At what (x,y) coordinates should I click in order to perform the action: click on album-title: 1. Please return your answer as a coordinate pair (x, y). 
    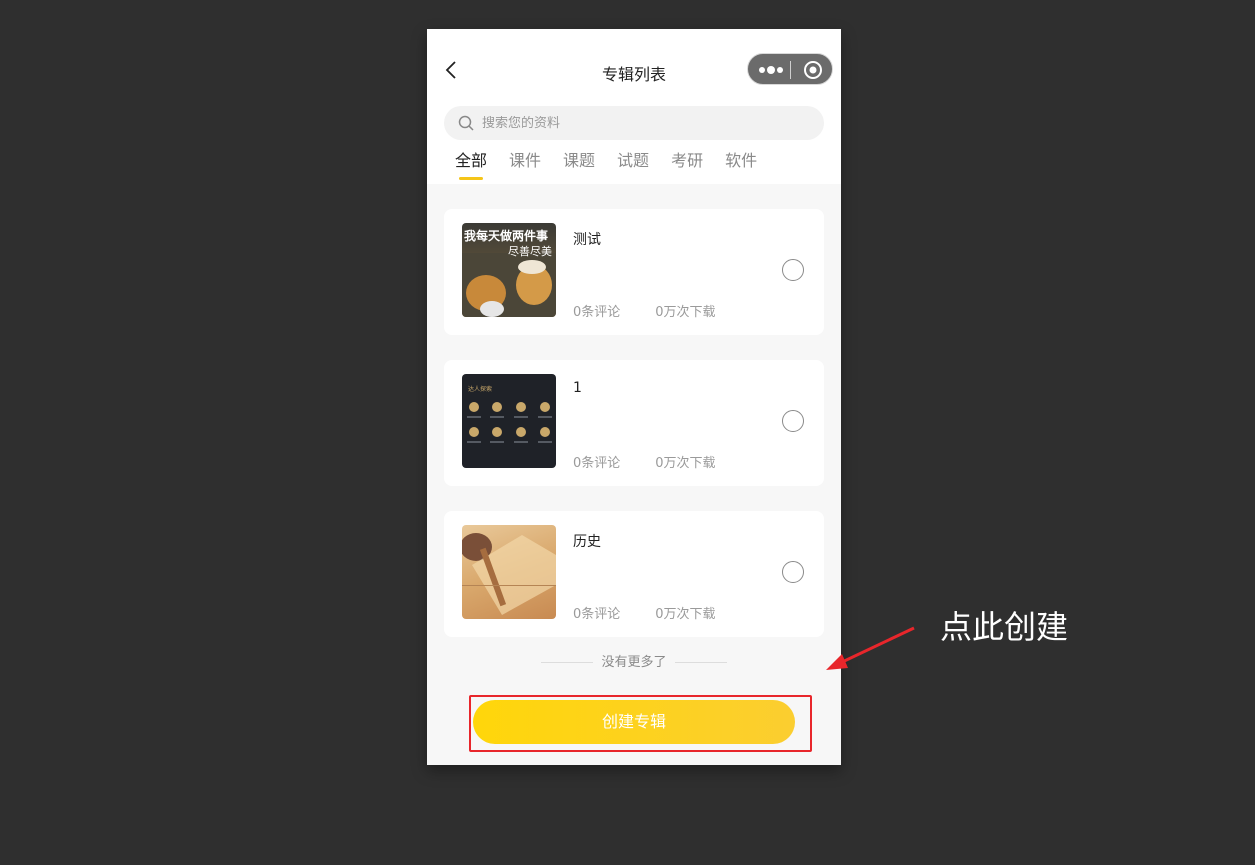
    Looking at the image, I should click on (577, 388).